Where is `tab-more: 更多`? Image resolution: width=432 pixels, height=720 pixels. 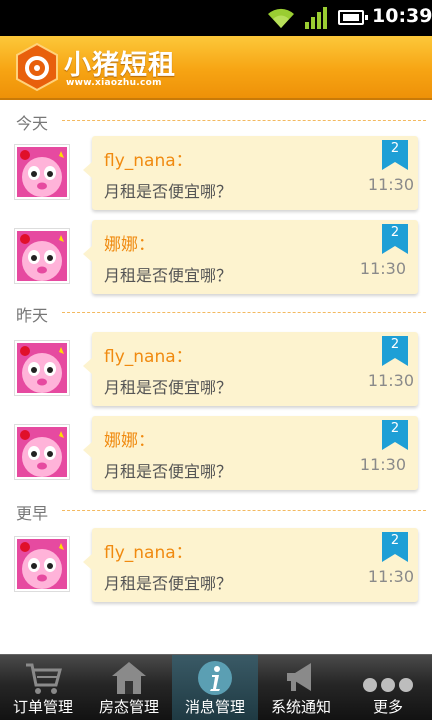
tab-more: 更多 is located at coordinates (388, 687).